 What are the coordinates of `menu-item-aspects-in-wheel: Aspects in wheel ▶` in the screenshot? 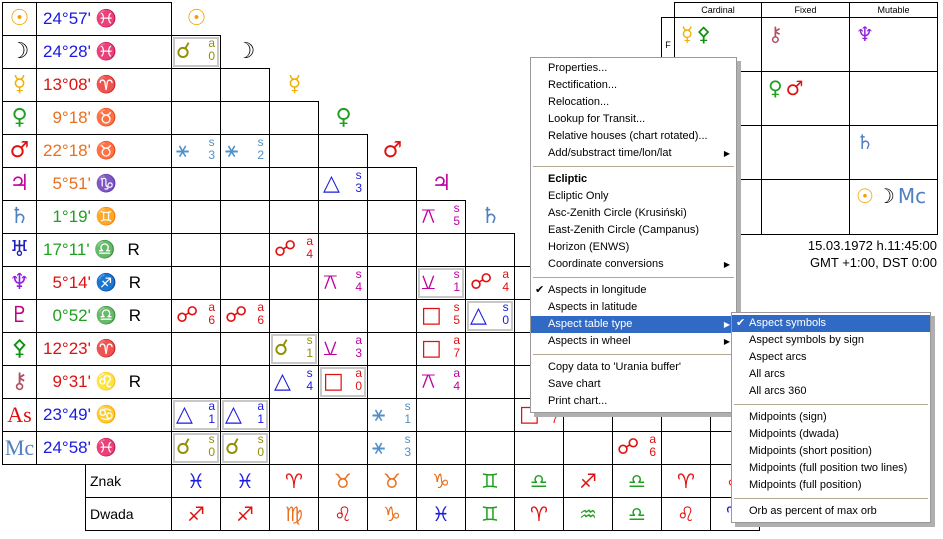 It's located at (633, 341).